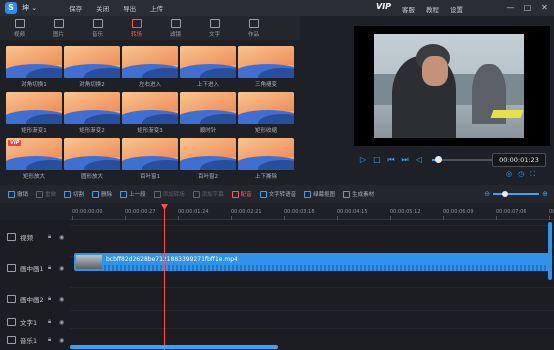 The height and width of the screenshot is (350, 554). I want to click on toolbar-label: 添加转场, so click(173, 195).